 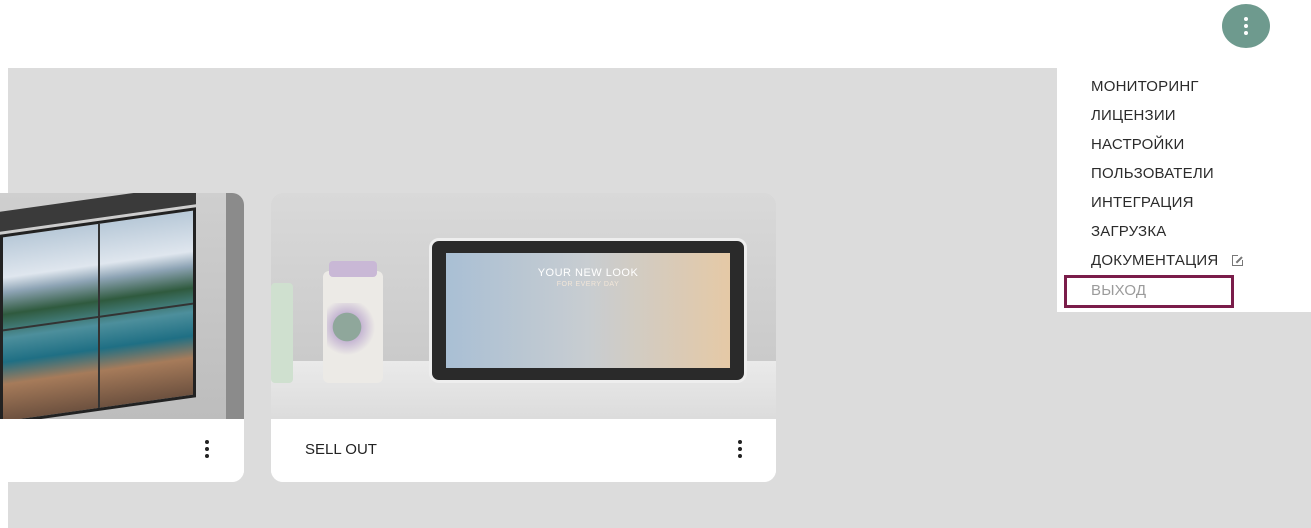 What do you see at coordinates (588, 284) in the screenshot?
I see `screen-subline: FOR EVERY DAY` at bounding box center [588, 284].